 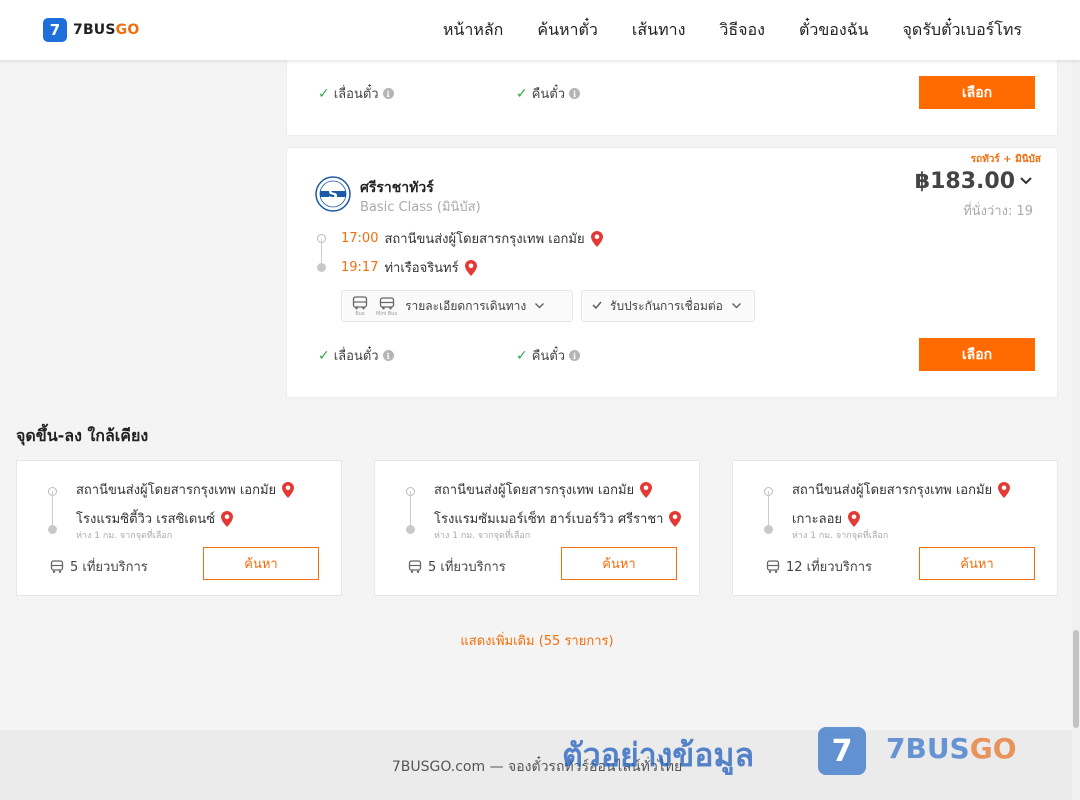 What do you see at coordinates (659, 30) in the screenshot?
I see `nav-routes: เส้นทาง` at bounding box center [659, 30].